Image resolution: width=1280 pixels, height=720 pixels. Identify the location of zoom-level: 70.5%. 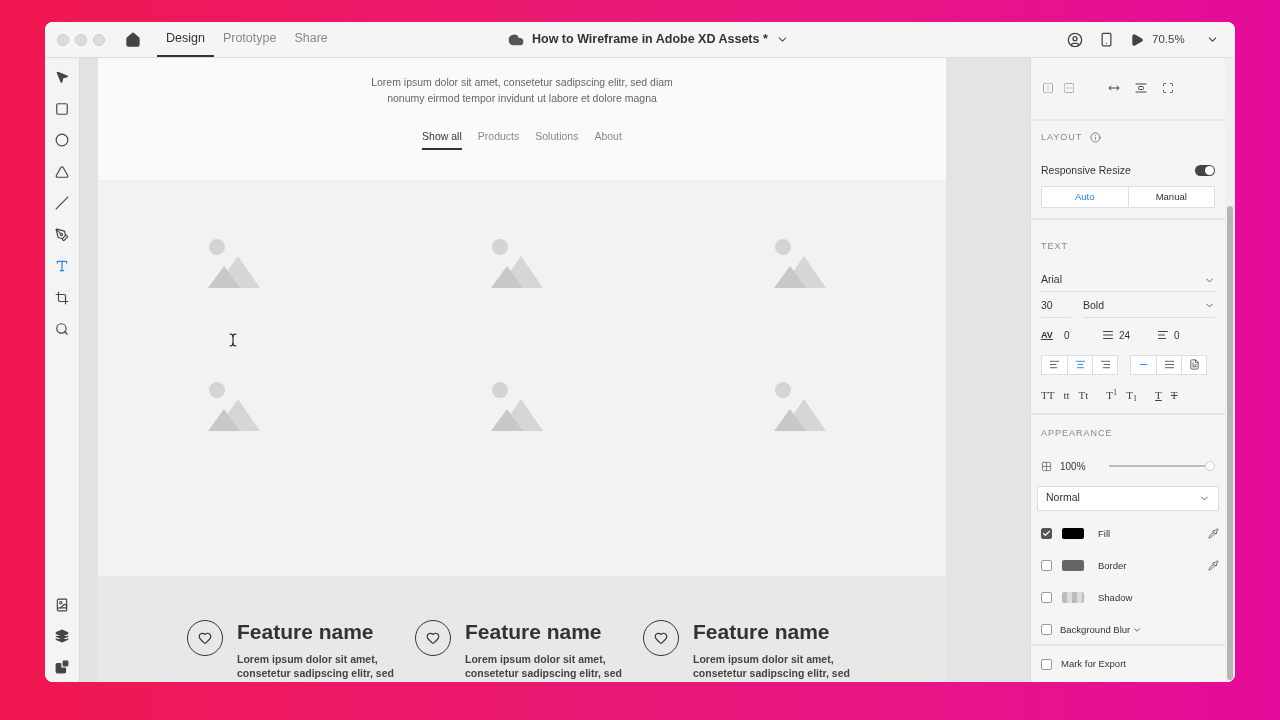
(1171, 39).